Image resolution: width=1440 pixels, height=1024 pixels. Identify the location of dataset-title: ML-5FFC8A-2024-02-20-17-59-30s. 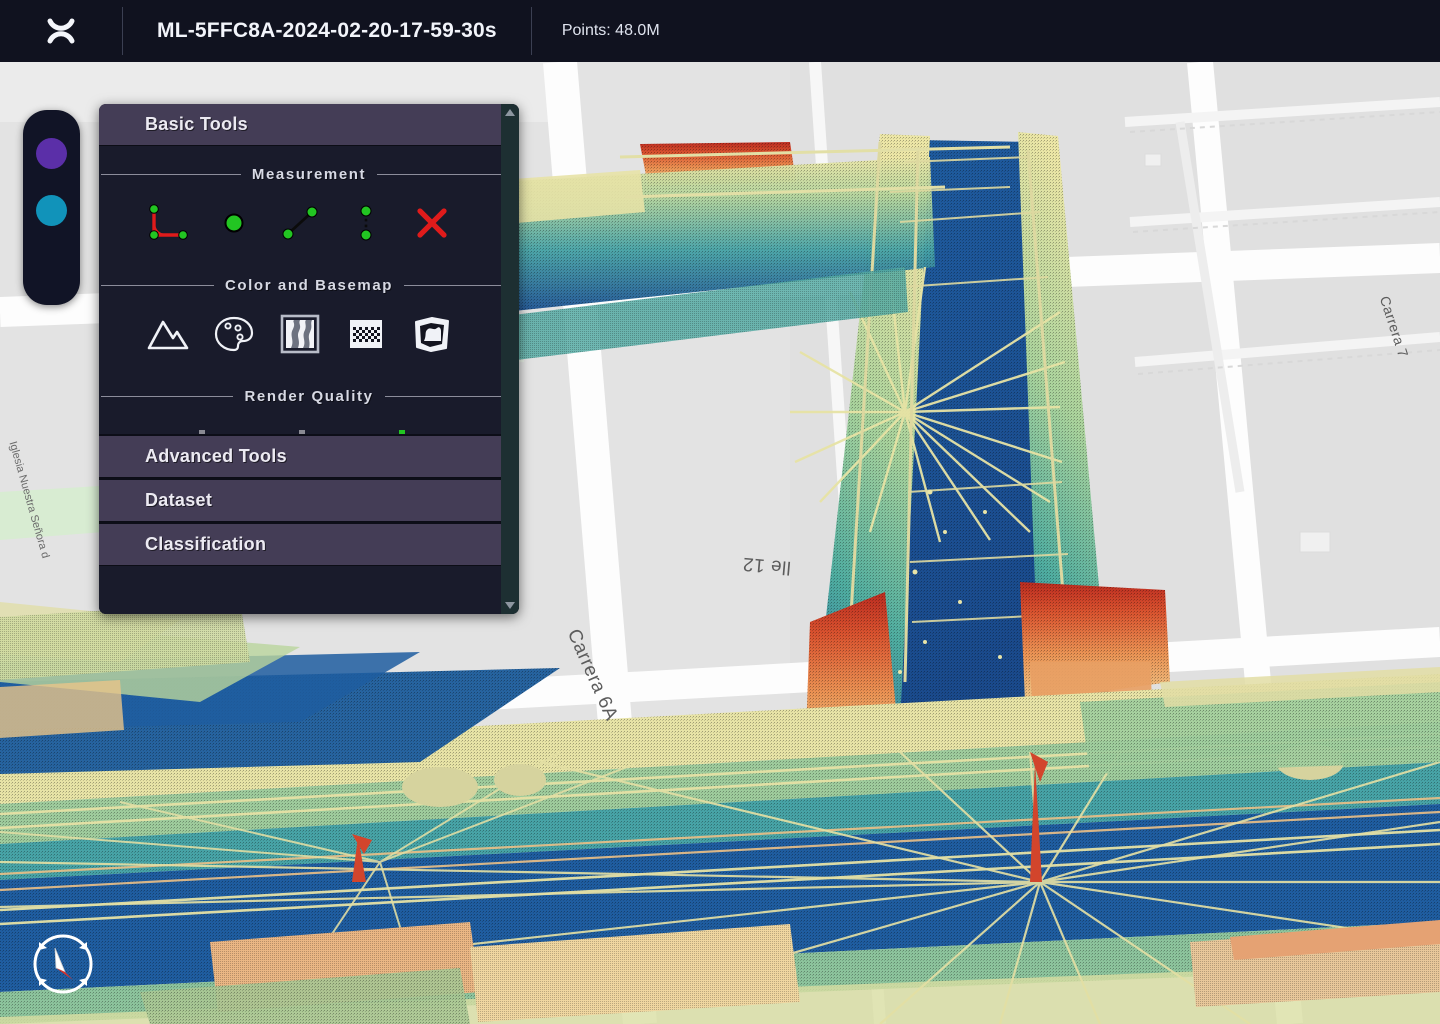
(327, 30).